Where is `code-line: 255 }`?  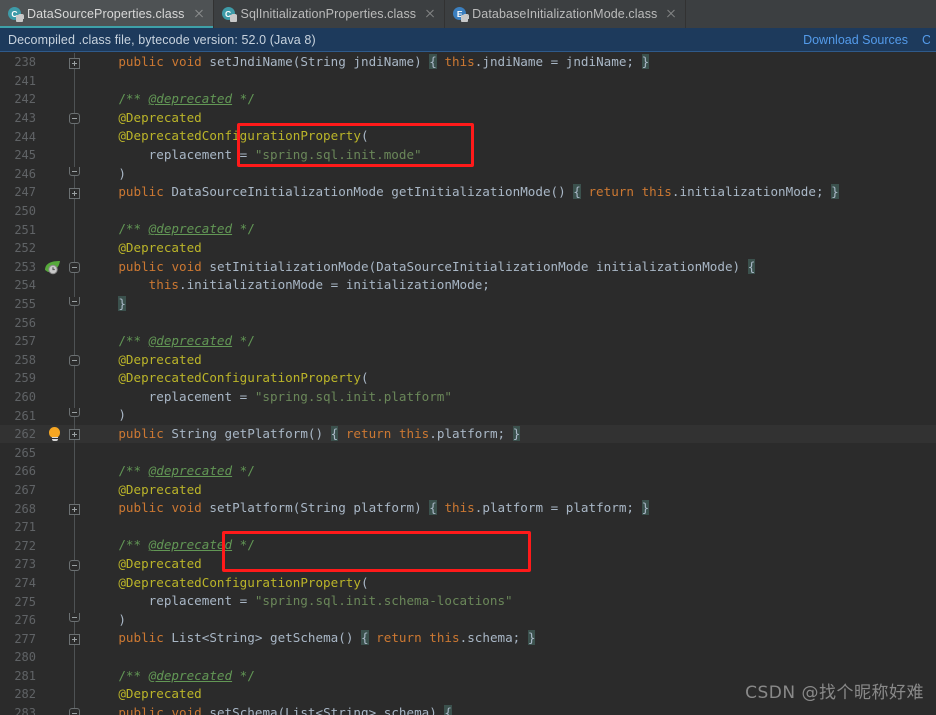 code-line: 255 } is located at coordinates (468, 304).